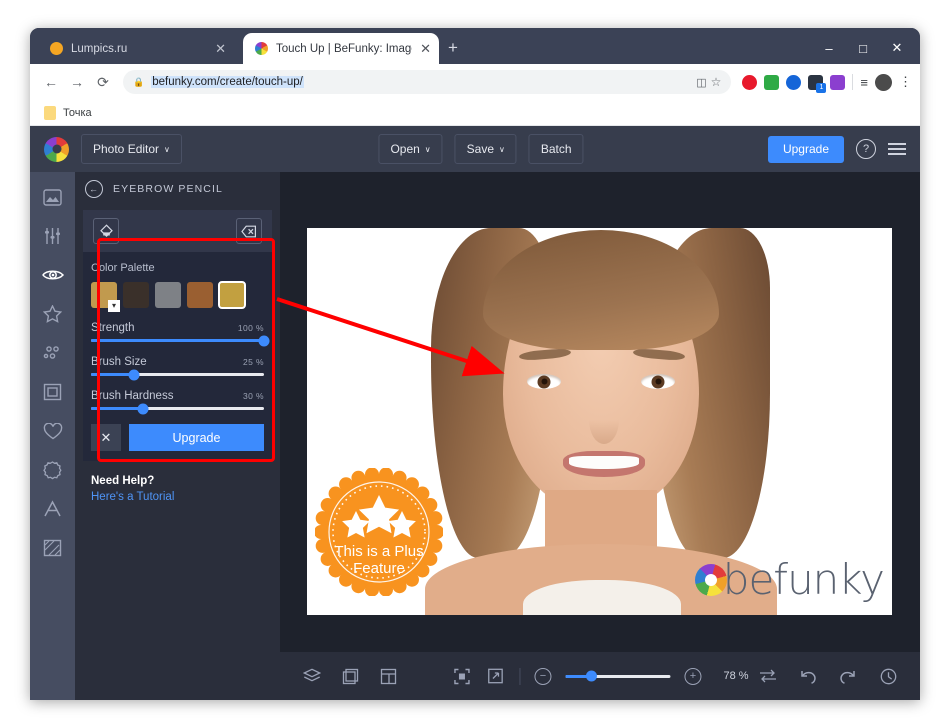  I want to click on back-arrow-icon: ←, so click(94, 189).